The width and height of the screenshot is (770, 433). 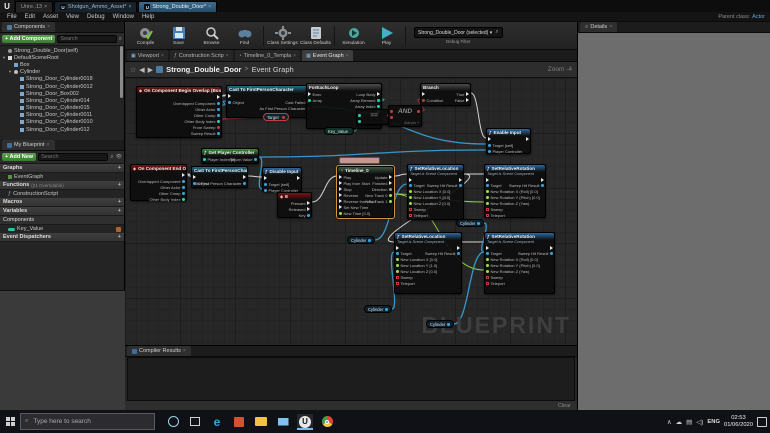 I want to click on capsule-target-ref: Target, so click(x=276, y=117).